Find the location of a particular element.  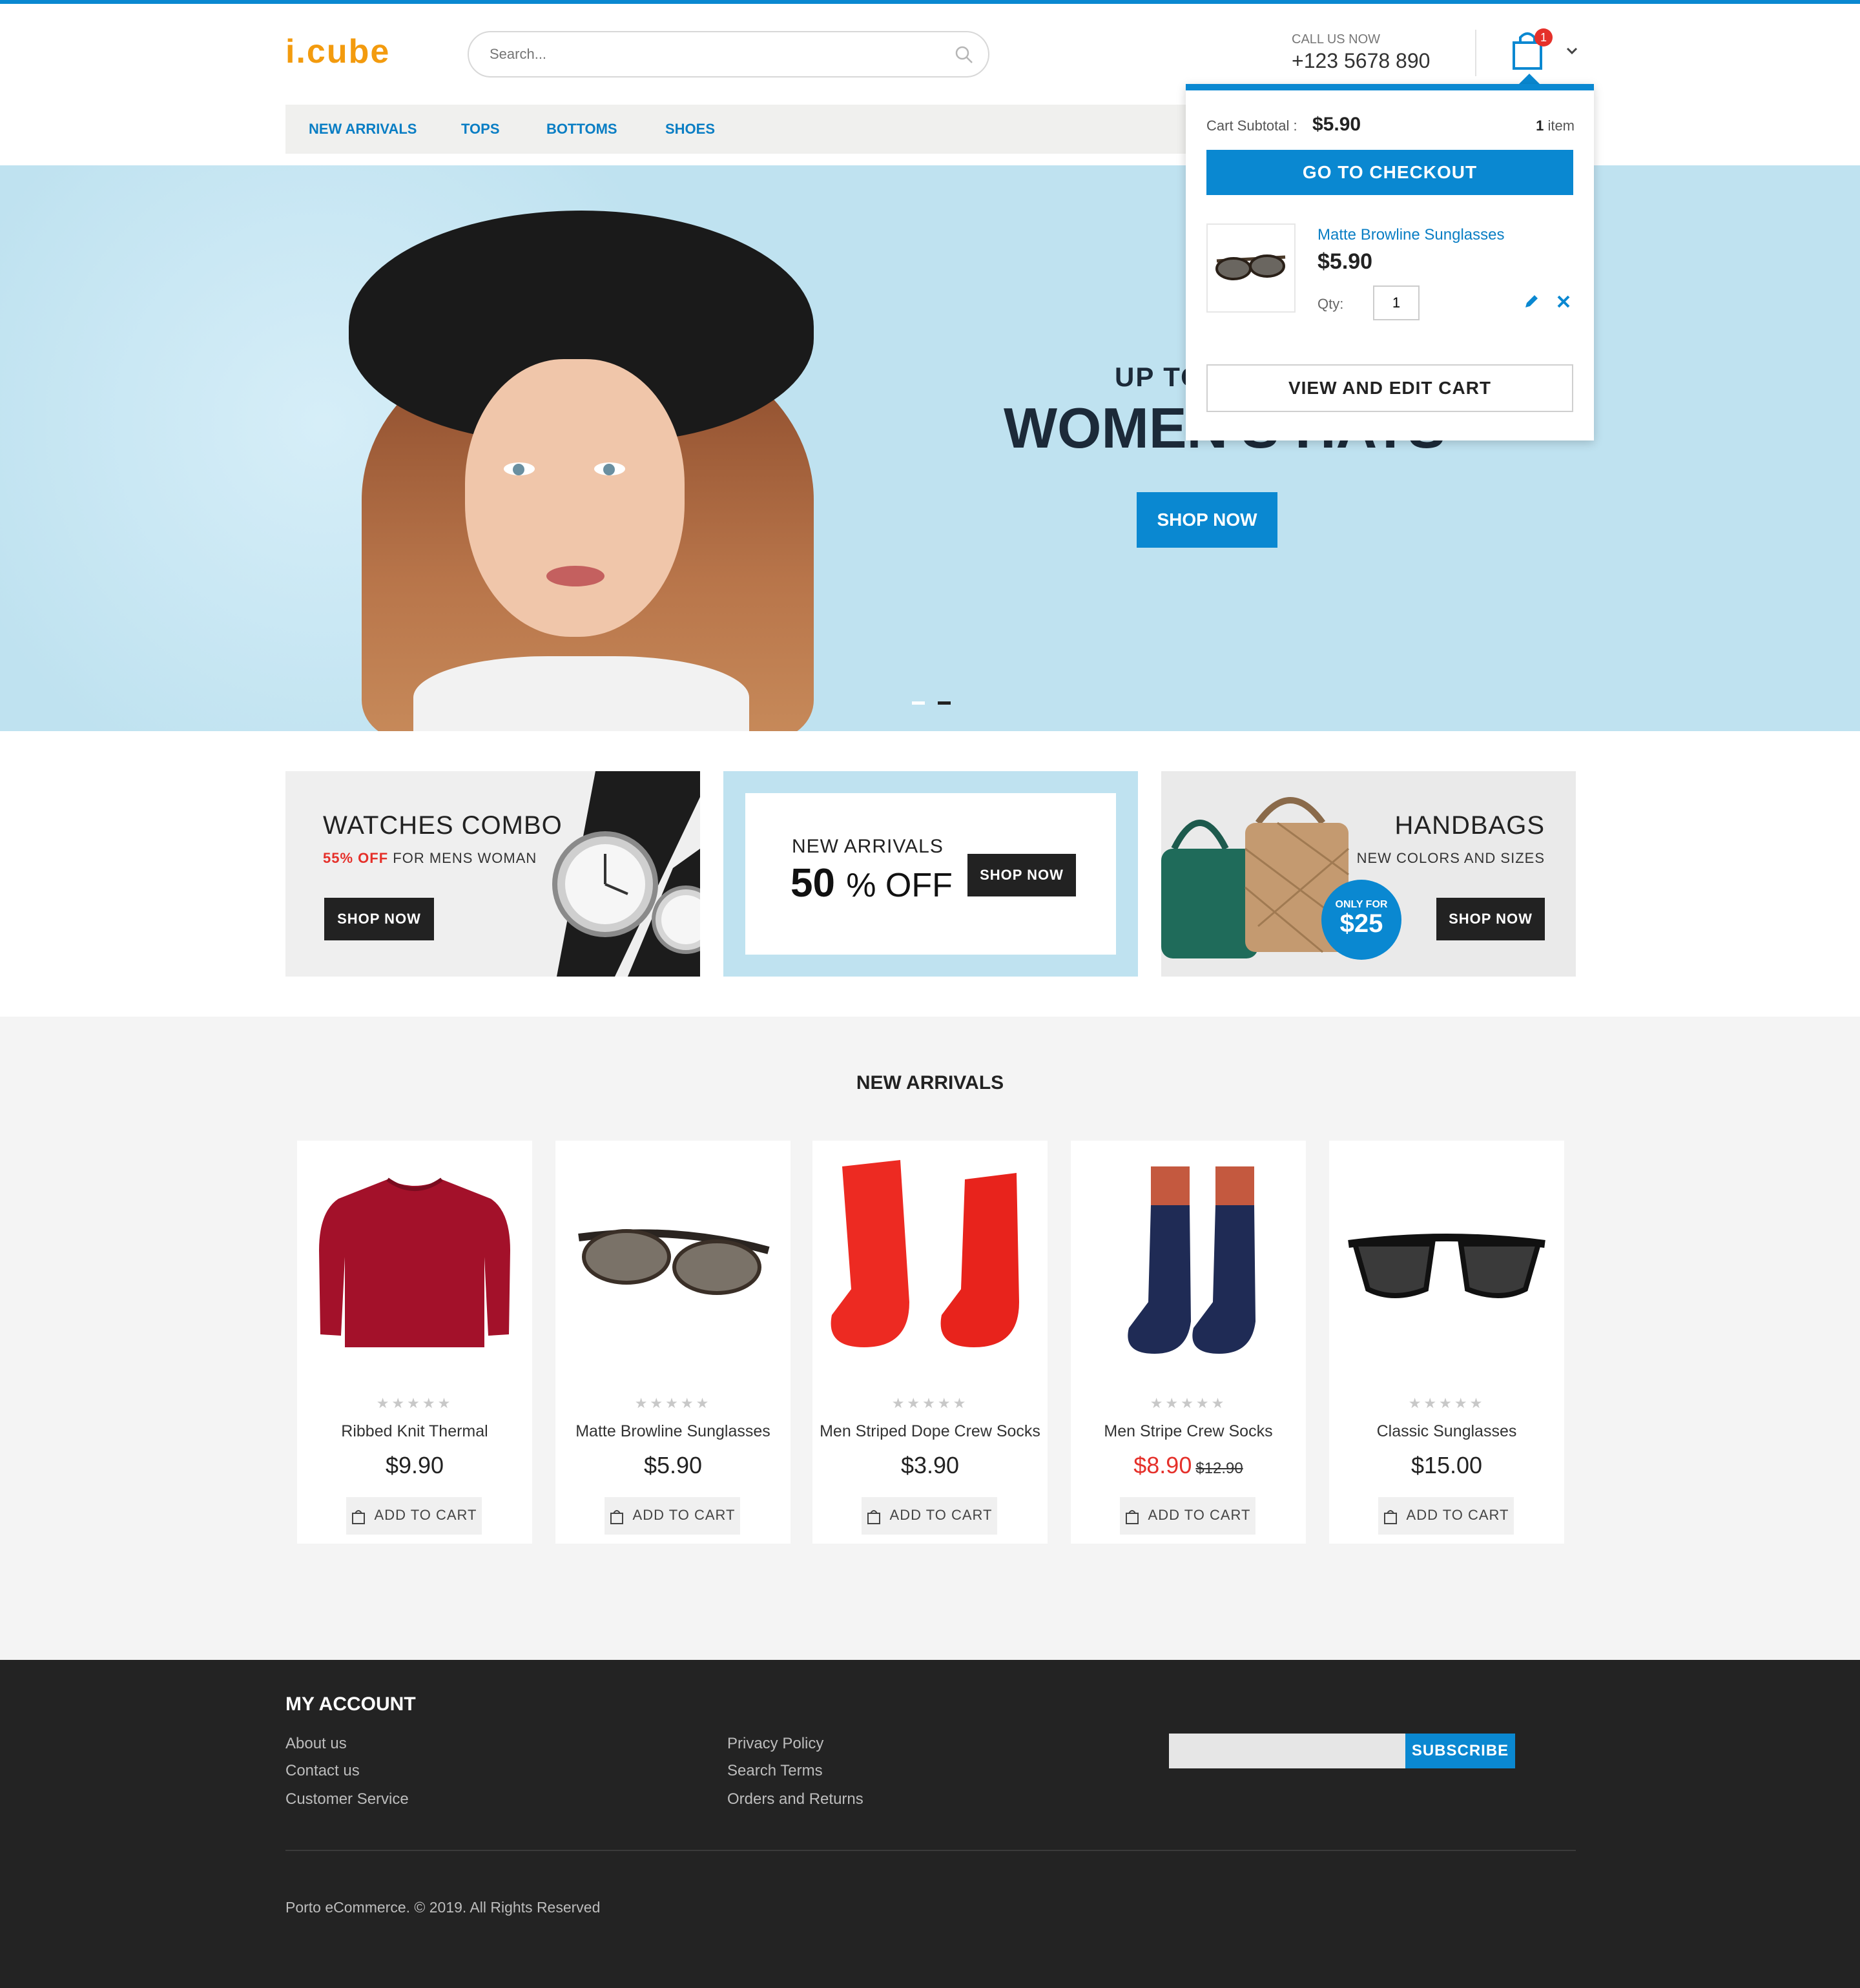

banner-discount: 50 % OFF is located at coordinates (872, 883).